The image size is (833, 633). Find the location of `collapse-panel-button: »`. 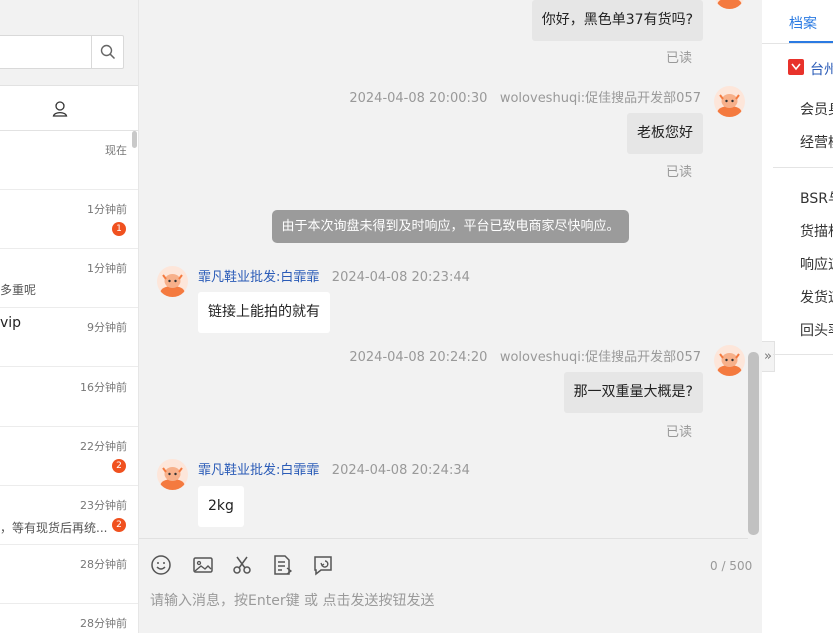

collapse-panel-button: » is located at coordinates (768, 356).